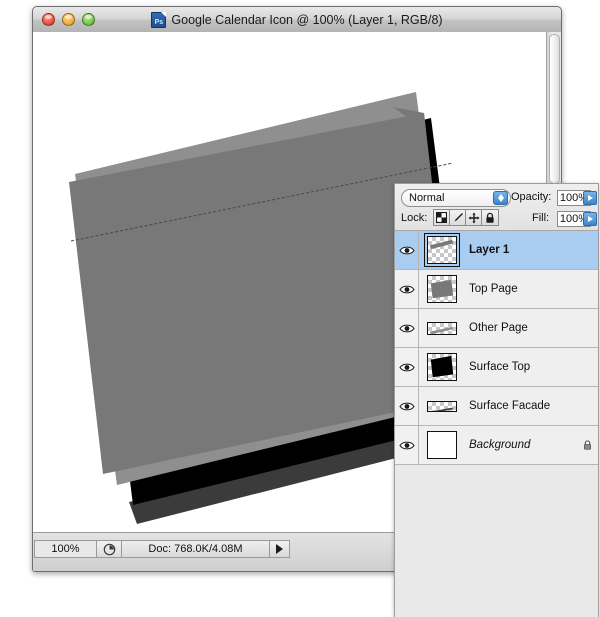 This screenshot has height=617, width=600. I want to click on zoom-button, so click(88, 19).